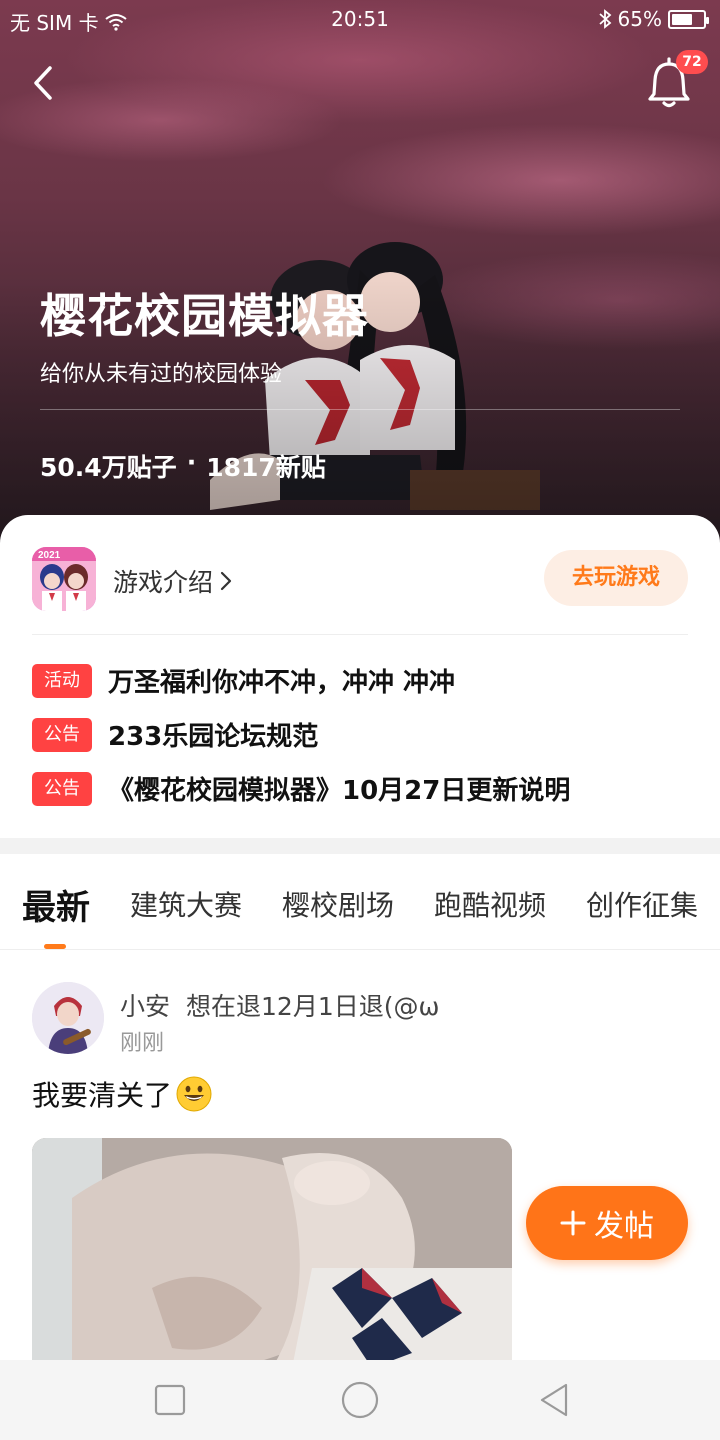  What do you see at coordinates (642, 904) in the screenshot?
I see `tab-creation-call: 创作征集` at bounding box center [642, 904].